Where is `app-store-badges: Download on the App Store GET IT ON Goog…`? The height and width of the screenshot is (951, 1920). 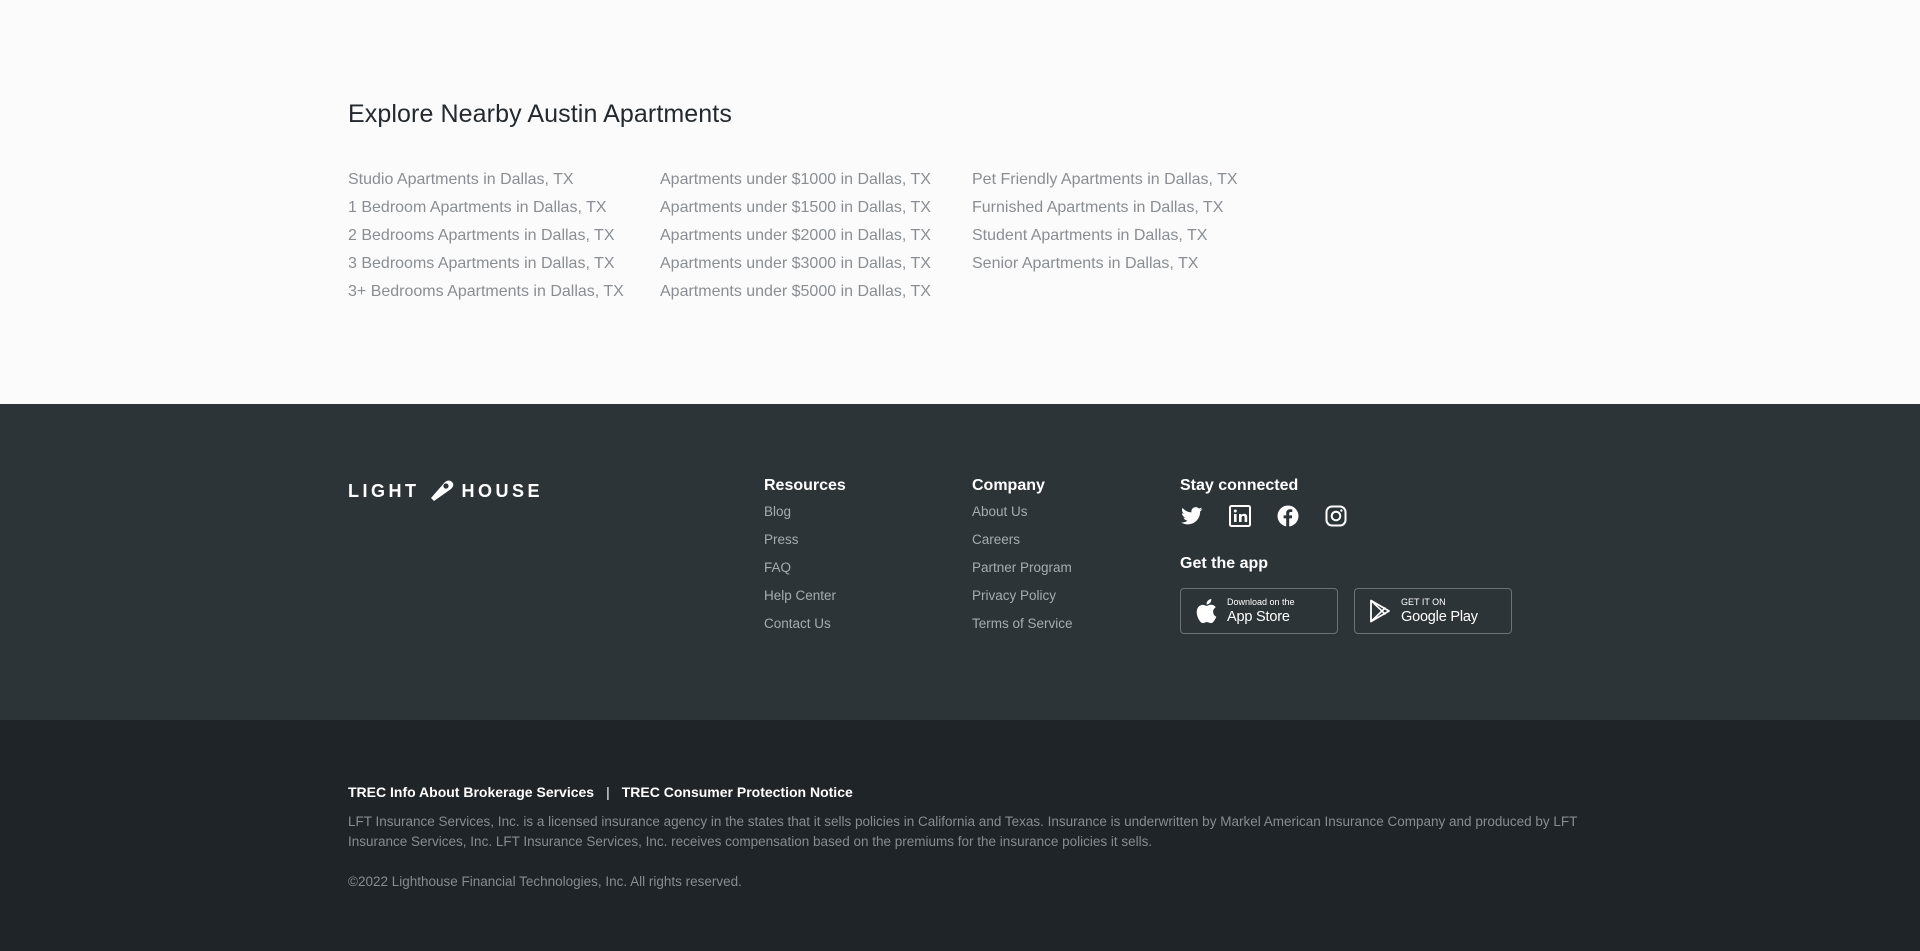 app-store-badges: Download on the App Store GET IT ON Goog… is located at coordinates (1346, 611).